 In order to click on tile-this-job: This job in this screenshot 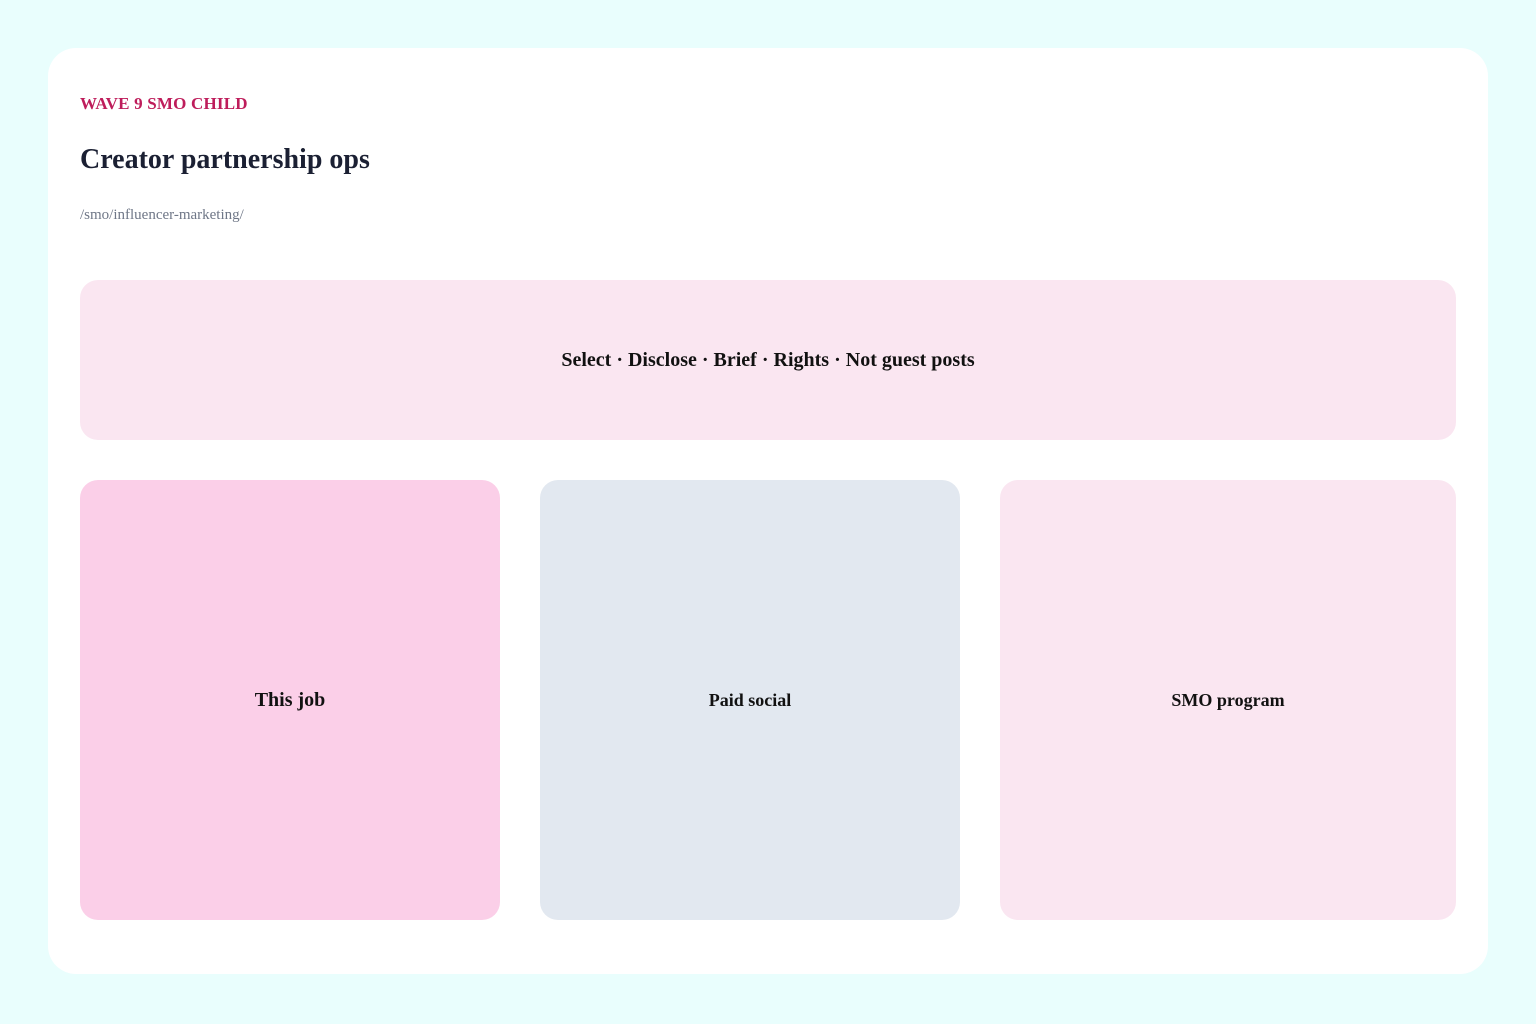, I will do `click(290, 700)`.